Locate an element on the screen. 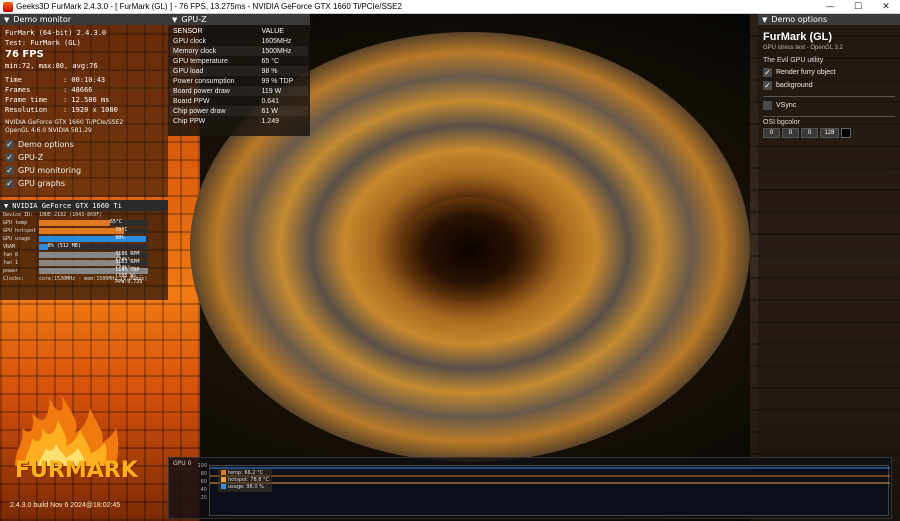 This screenshot has width=900, height=521. table-row: GPU temperature 65 °C is located at coordinates (239, 61).